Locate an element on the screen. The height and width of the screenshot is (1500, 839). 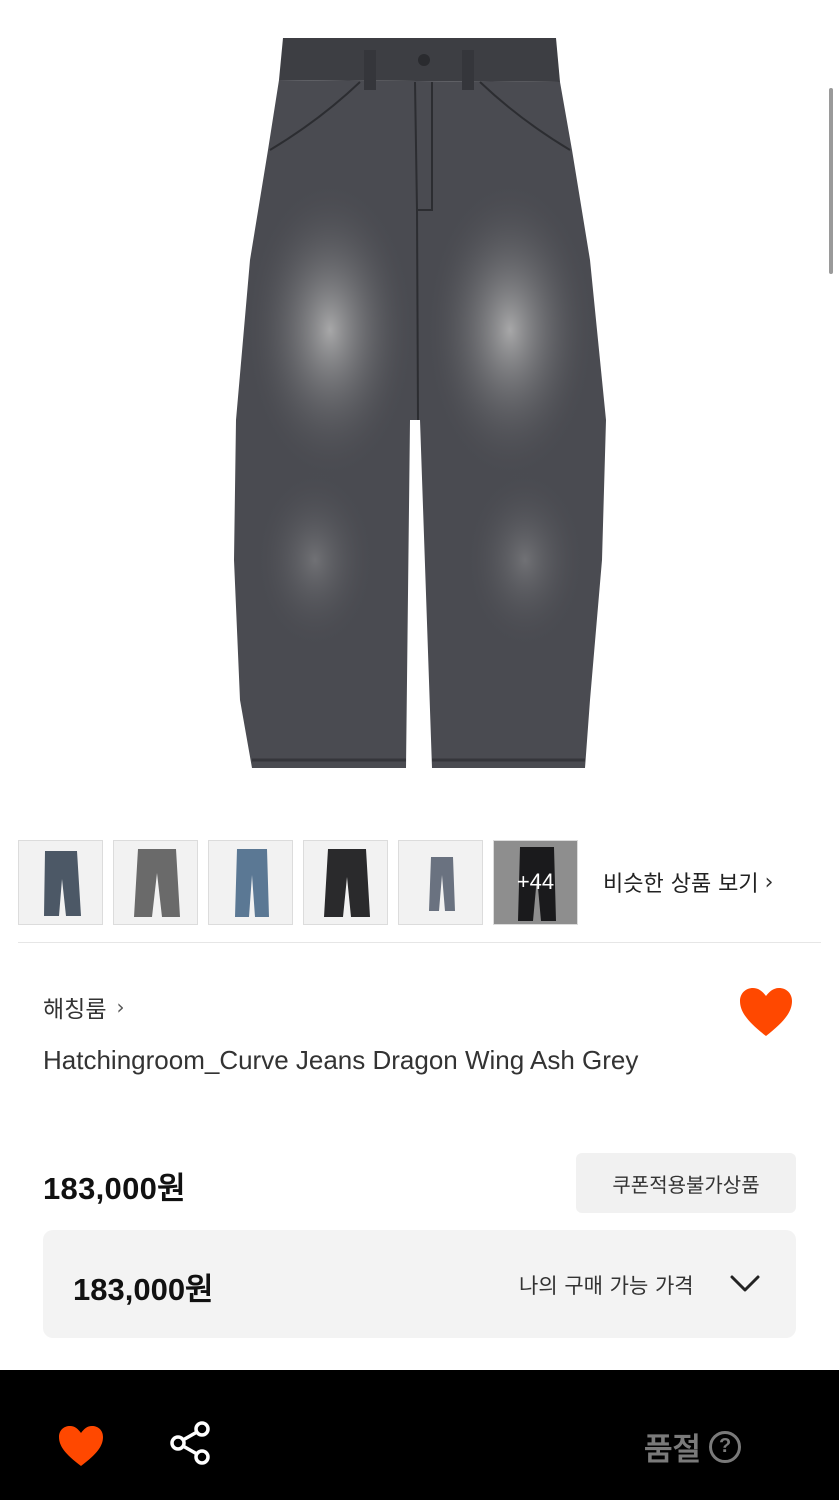
share-icon is located at coordinates (191, 1443).